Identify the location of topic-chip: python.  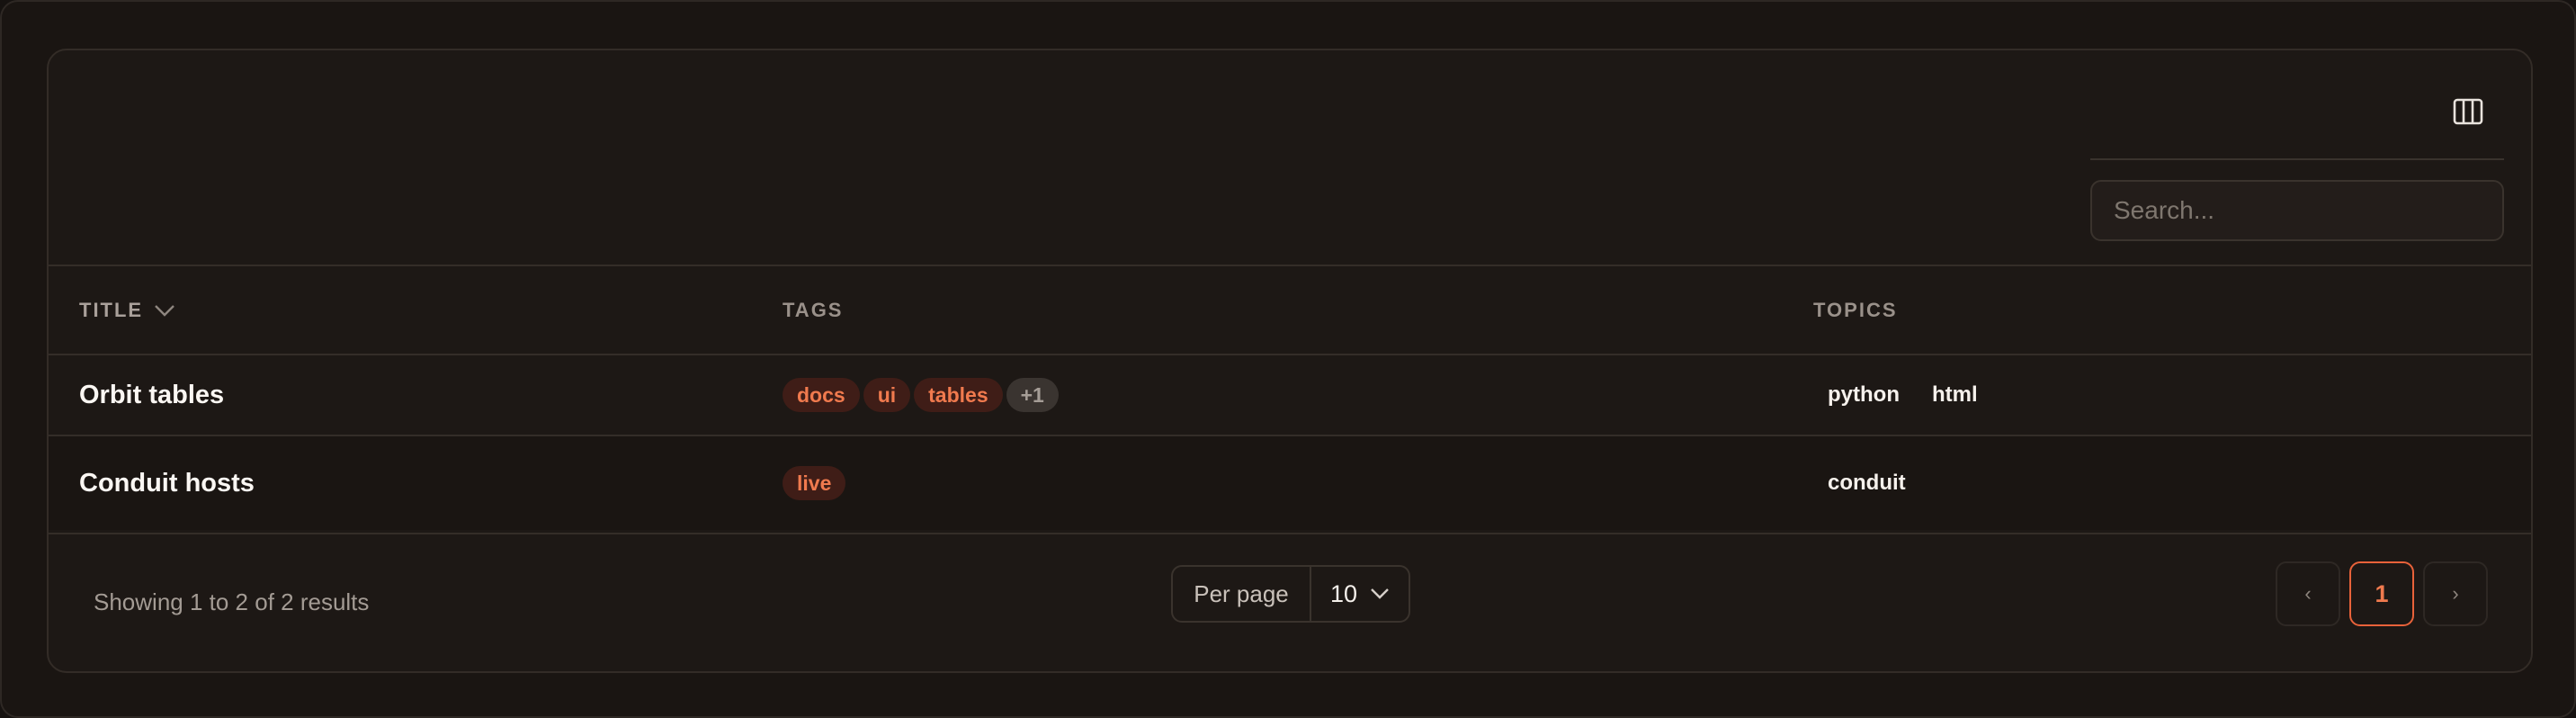
(1864, 394).